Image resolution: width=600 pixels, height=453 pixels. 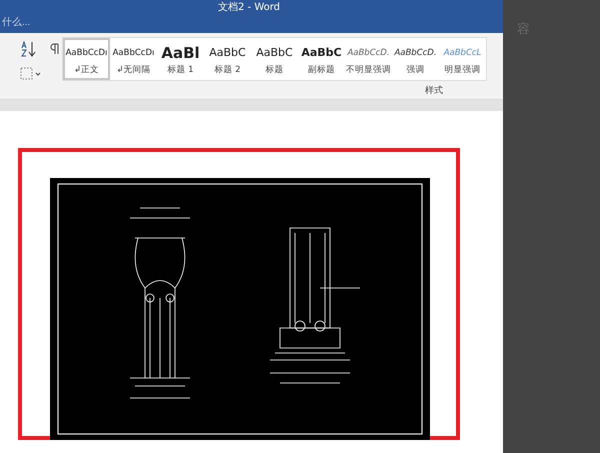 I want to click on style-option: AaBbCcDı ↲正文, so click(x=86, y=59).